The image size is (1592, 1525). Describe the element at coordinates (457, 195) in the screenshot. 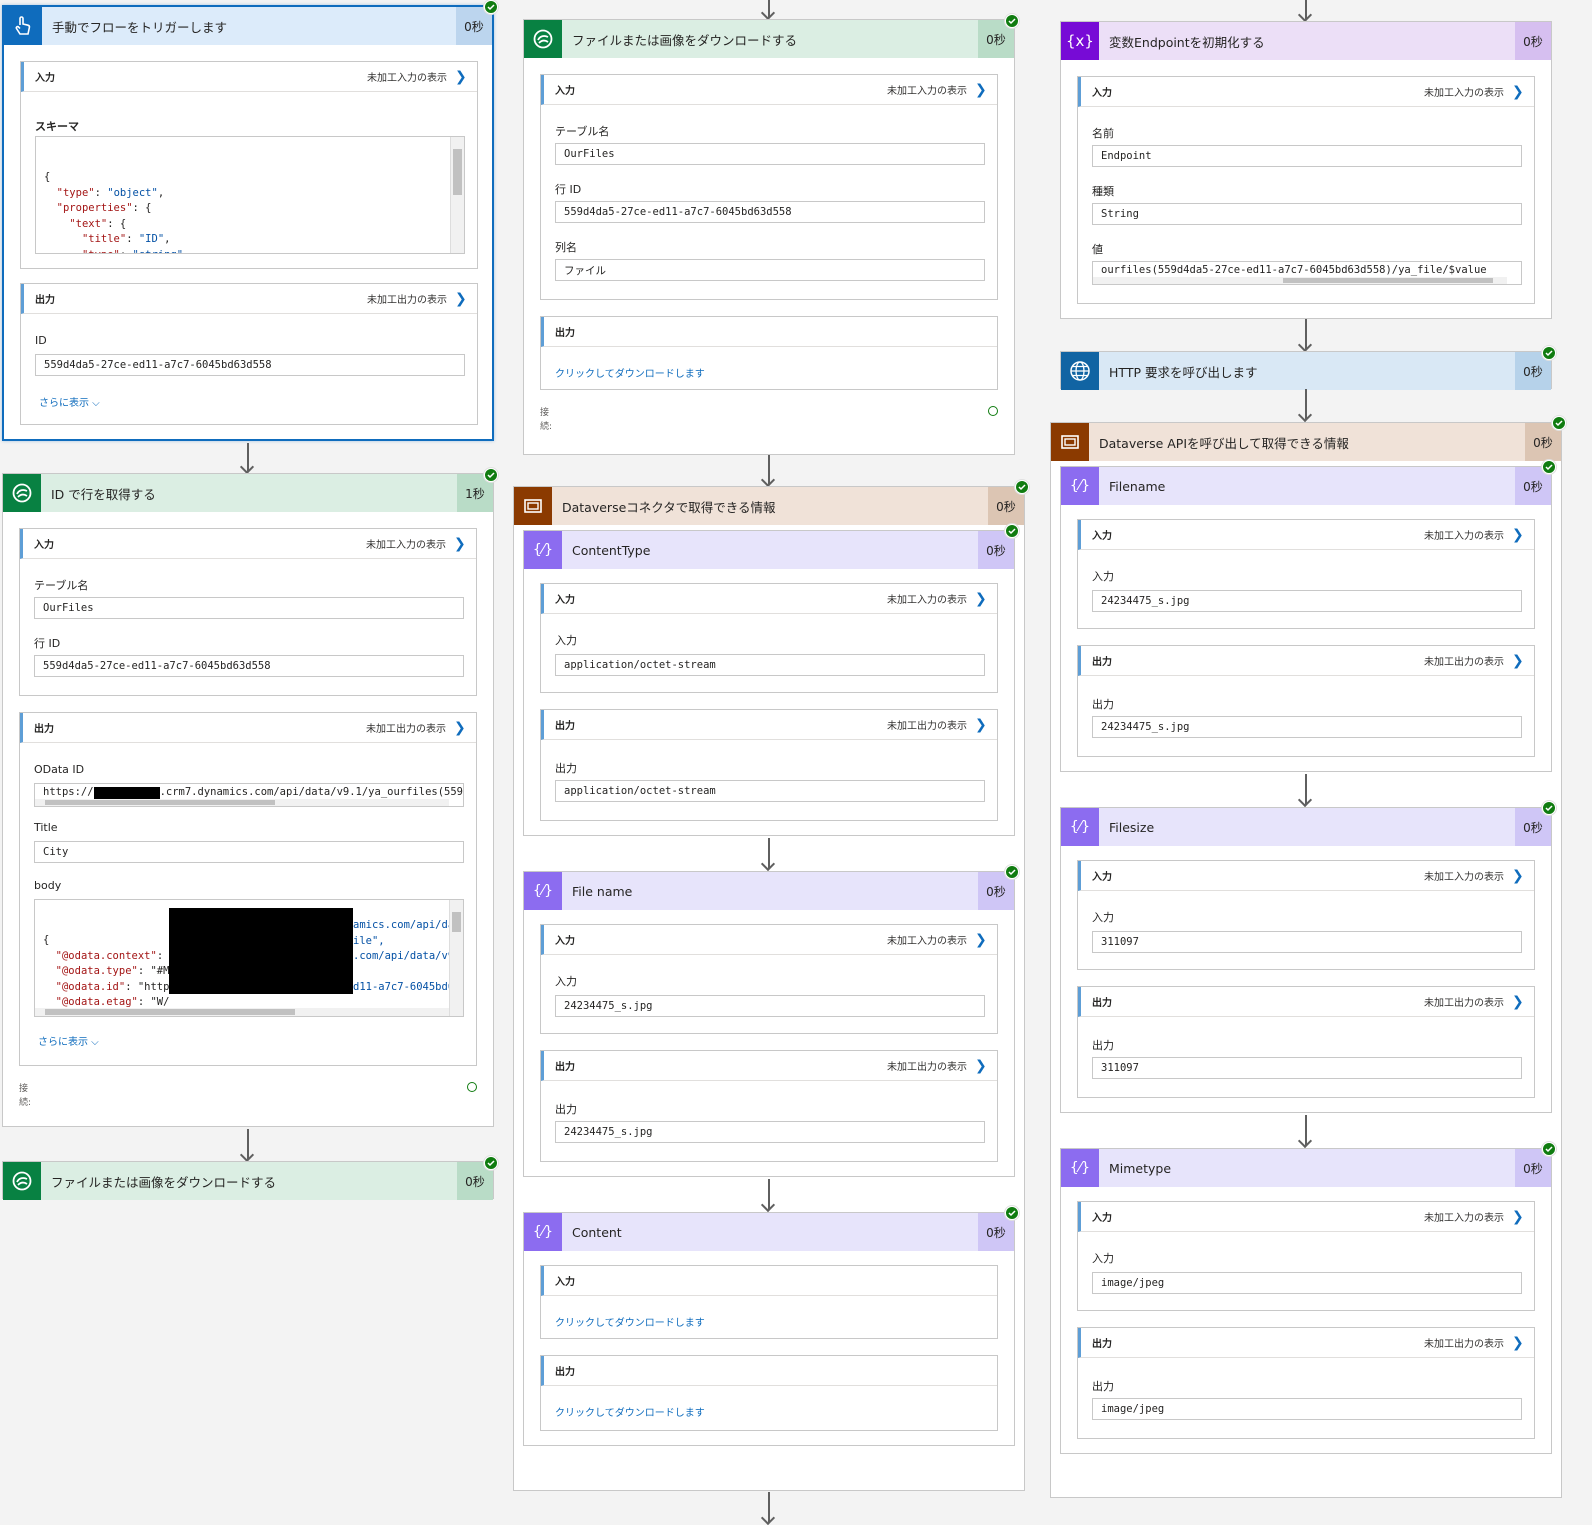

I see `vertical-scrollbar` at that location.